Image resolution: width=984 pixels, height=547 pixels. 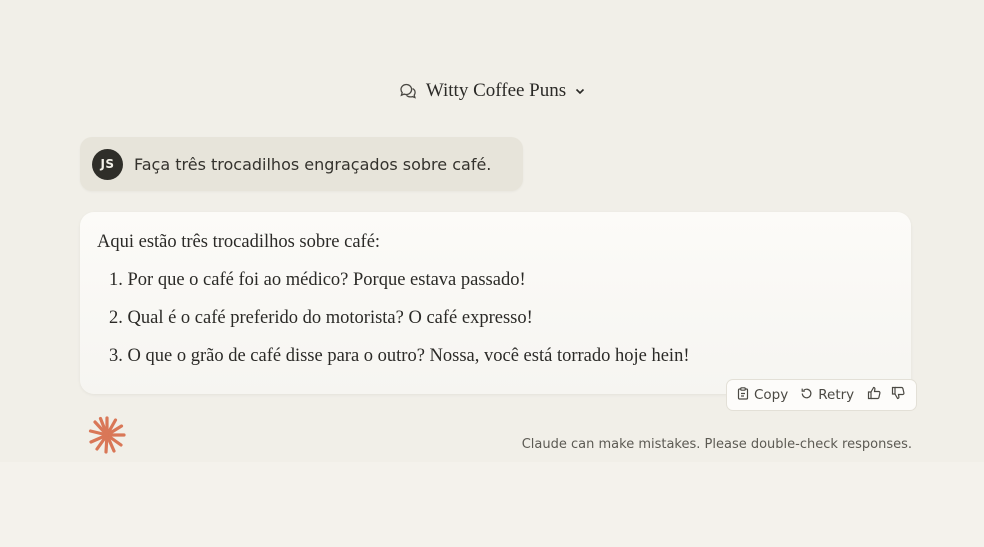 I want to click on retry-button: Retry, so click(x=827, y=395).